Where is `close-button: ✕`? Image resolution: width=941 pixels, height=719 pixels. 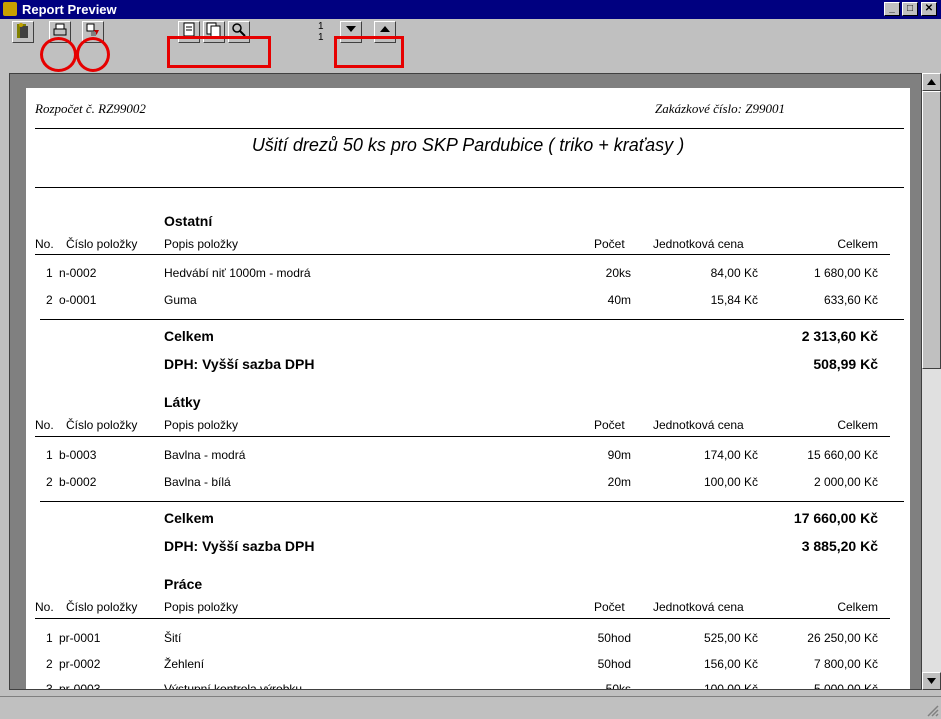
close-button: ✕ is located at coordinates (929, 9).